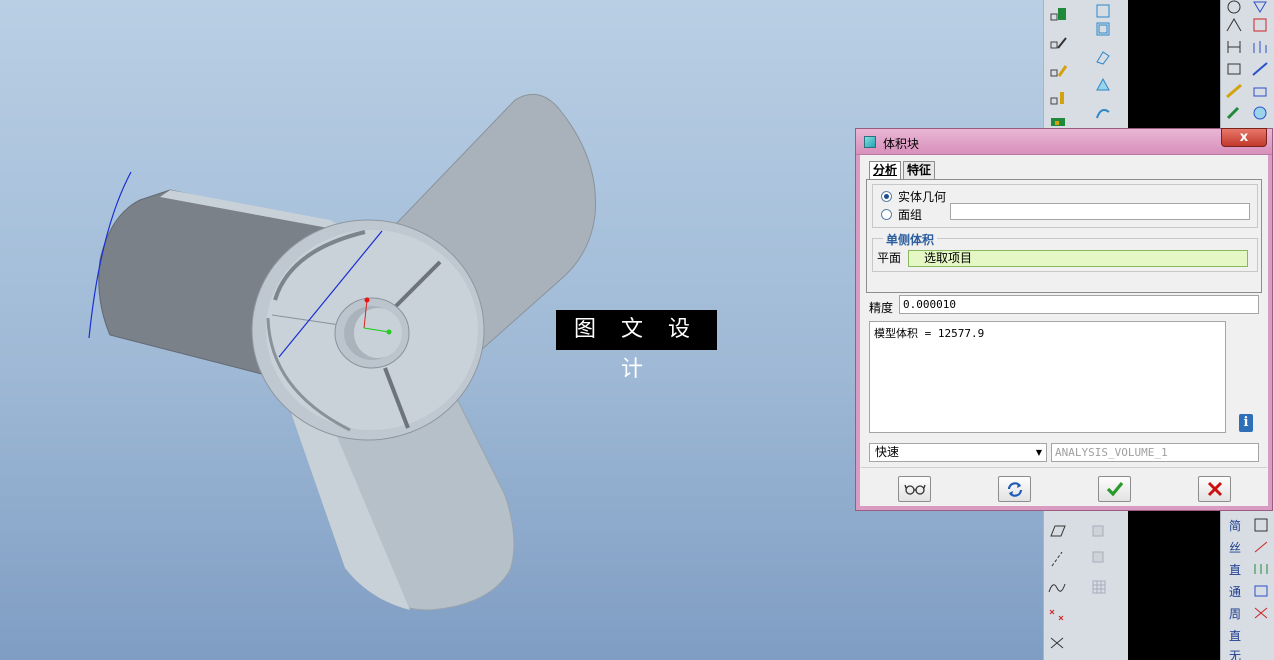  Describe the element at coordinates (1038, 452) in the screenshot. I see `chevron-down-icon: ▼` at that location.